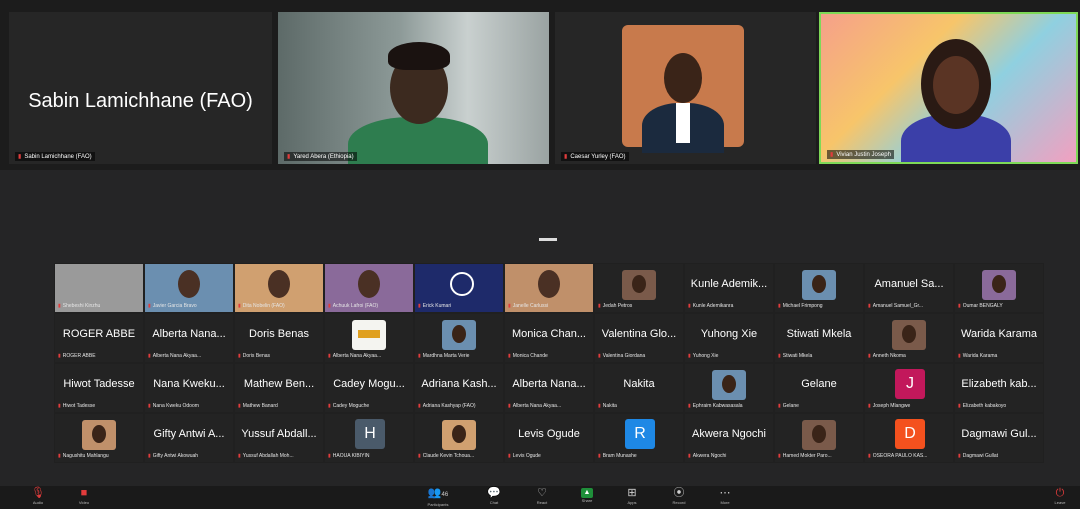 The width and height of the screenshot is (1080, 509). Describe the element at coordinates (279, 338) in the screenshot. I see `participant-tile: Doris Benas ▮ Doris Benas` at that location.